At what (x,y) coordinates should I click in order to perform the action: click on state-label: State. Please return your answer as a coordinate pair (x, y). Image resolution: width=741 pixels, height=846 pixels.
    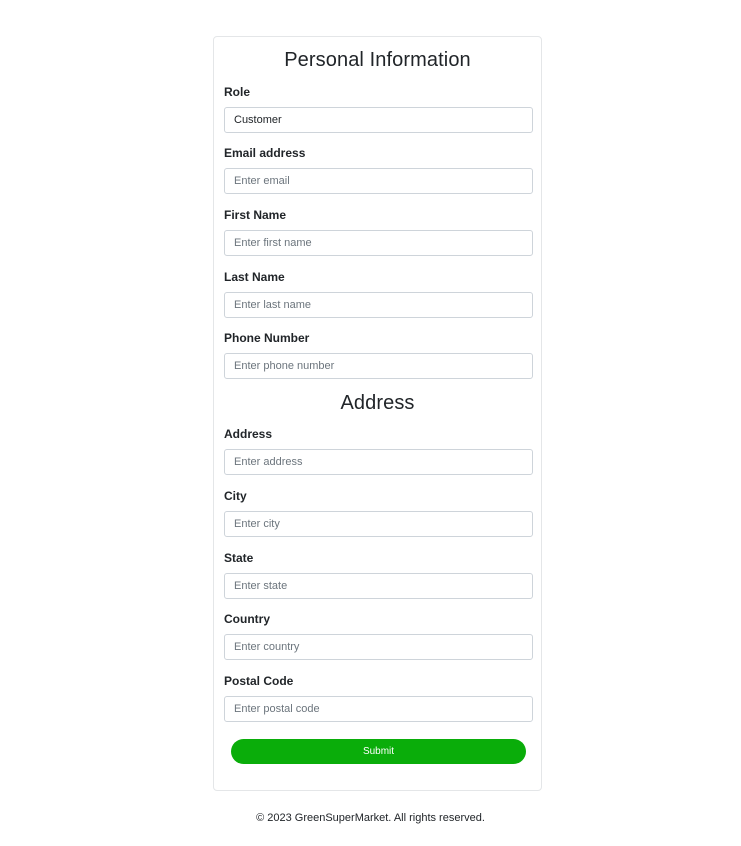
    Looking at the image, I should click on (239, 558).